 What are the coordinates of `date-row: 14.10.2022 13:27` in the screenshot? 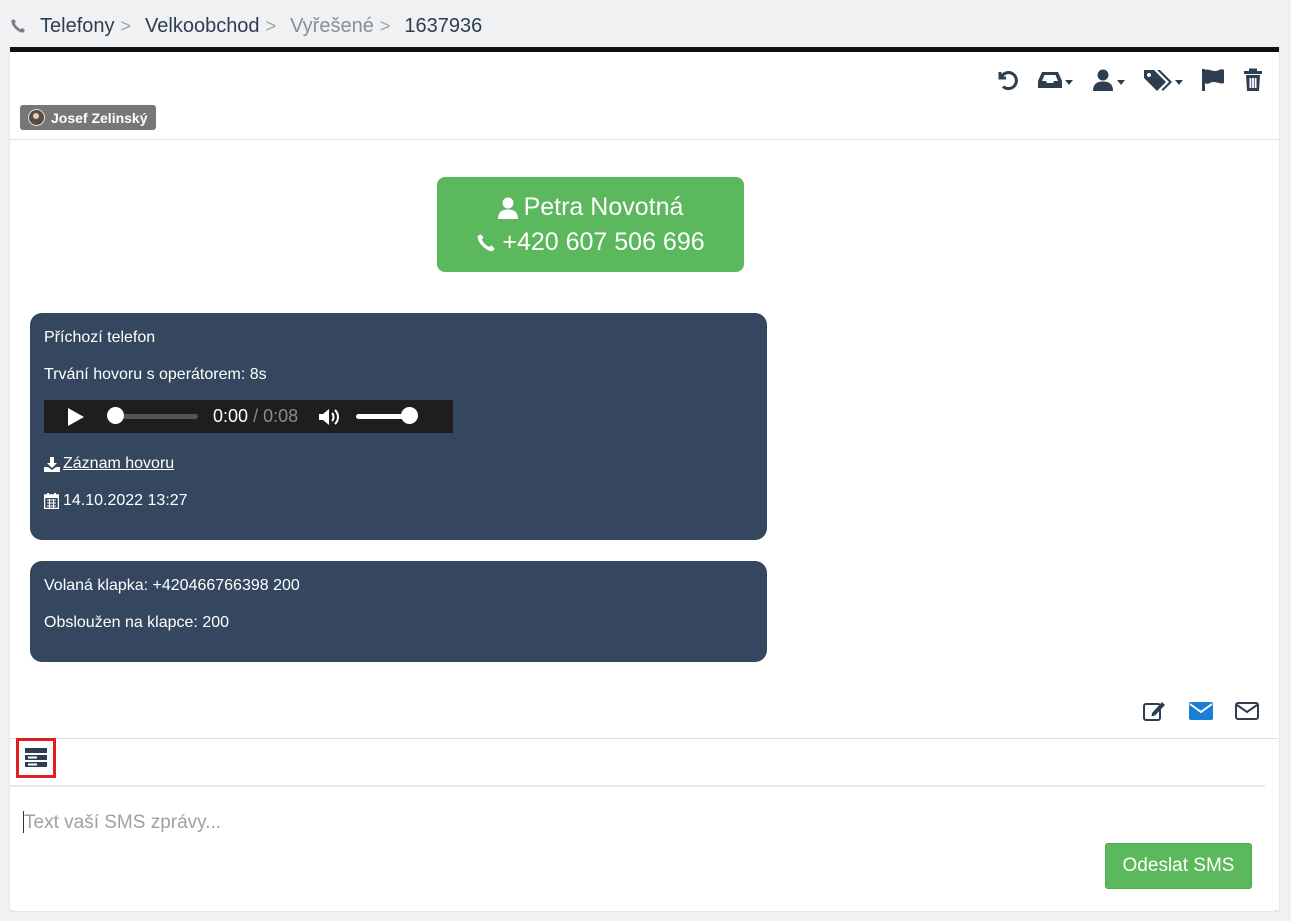 It's located at (116, 501).